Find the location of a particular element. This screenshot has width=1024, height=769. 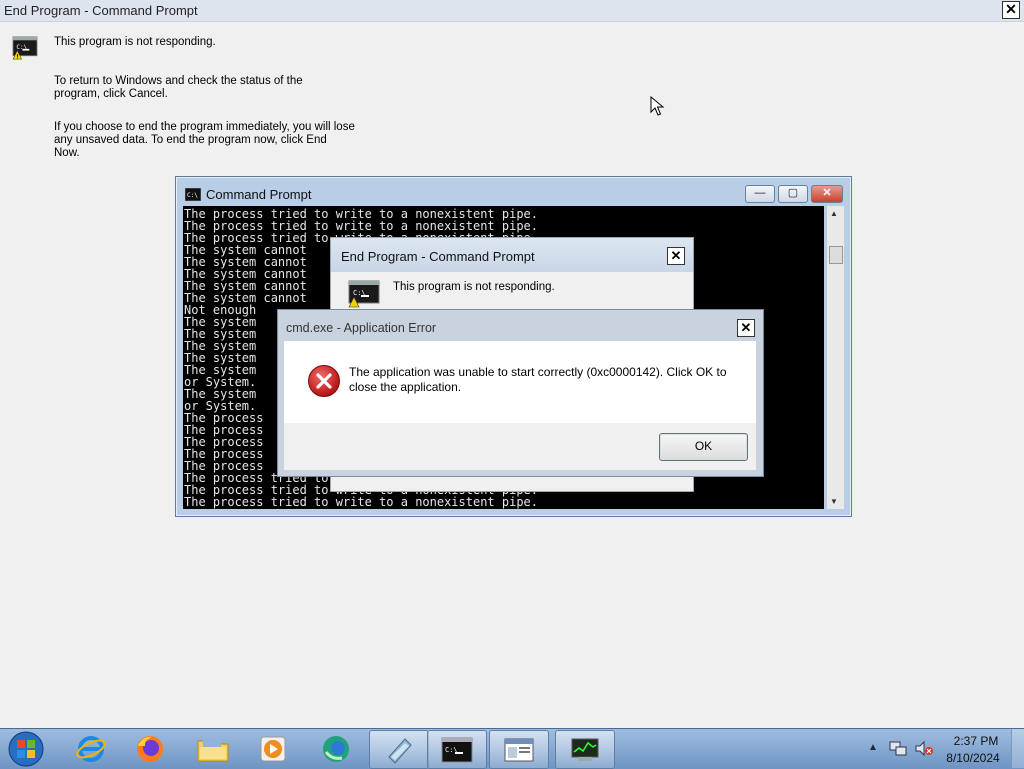

minimize-button: — is located at coordinates (760, 194).